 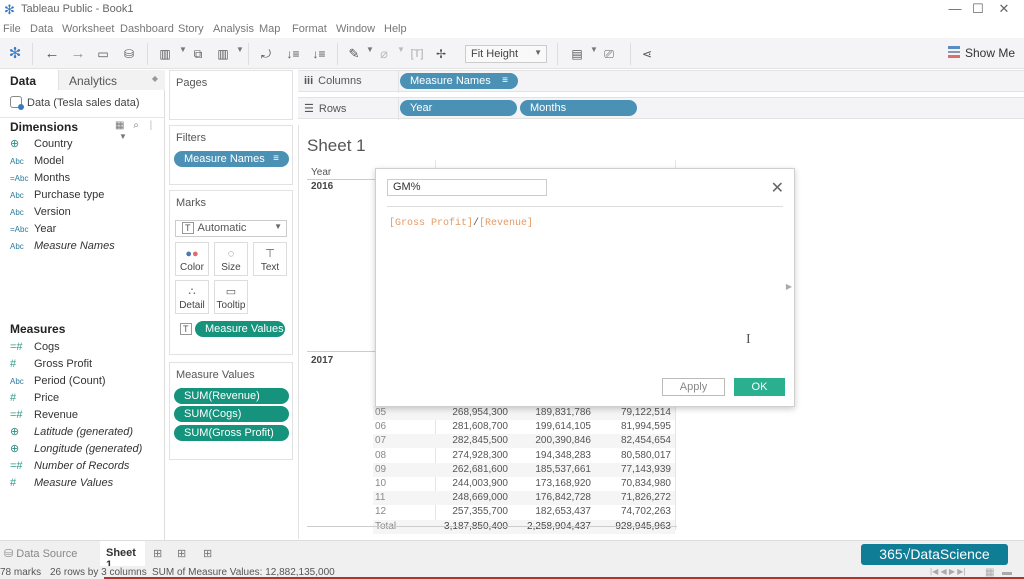 I want to click on tableau-home-icon: ✻, so click(x=15, y=54).